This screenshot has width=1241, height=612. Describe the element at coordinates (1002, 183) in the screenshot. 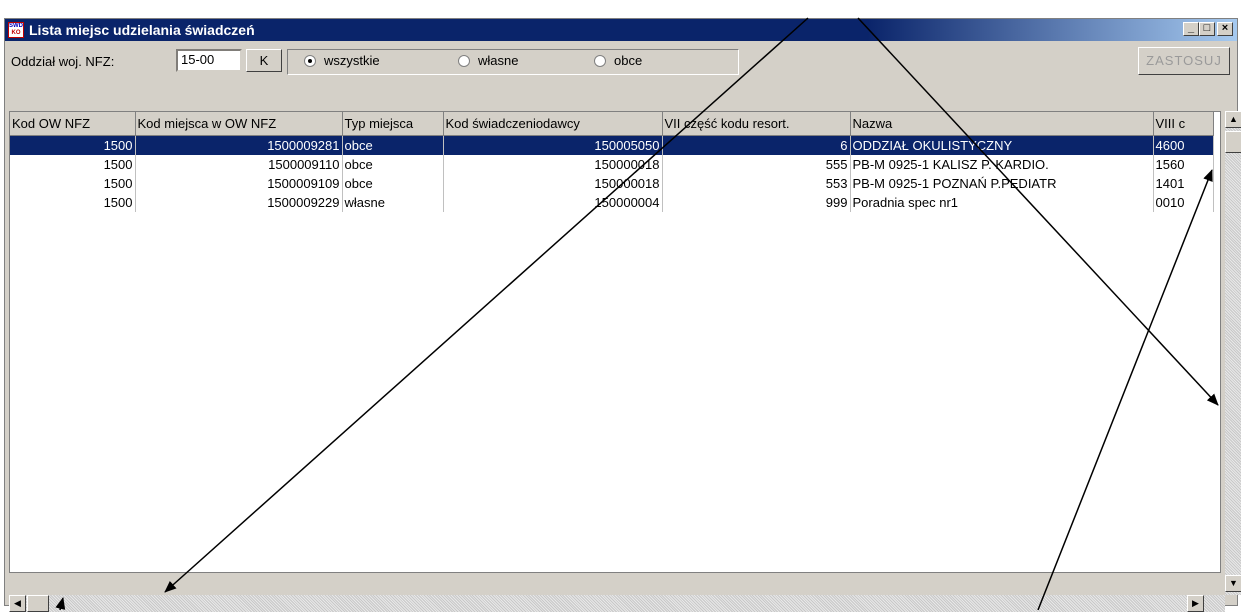

I see `table-cell: PB-M 0925-1 POZNAŃ P.PEDIATR` at that location.